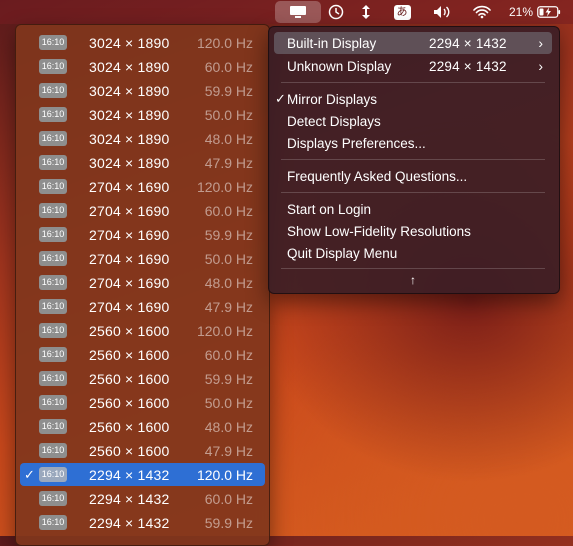  What do you see at coordinates (413, 253) in the screenshot?
I see `menu-item-quit: Quit Display Menu` at bounding box center [413, 253].